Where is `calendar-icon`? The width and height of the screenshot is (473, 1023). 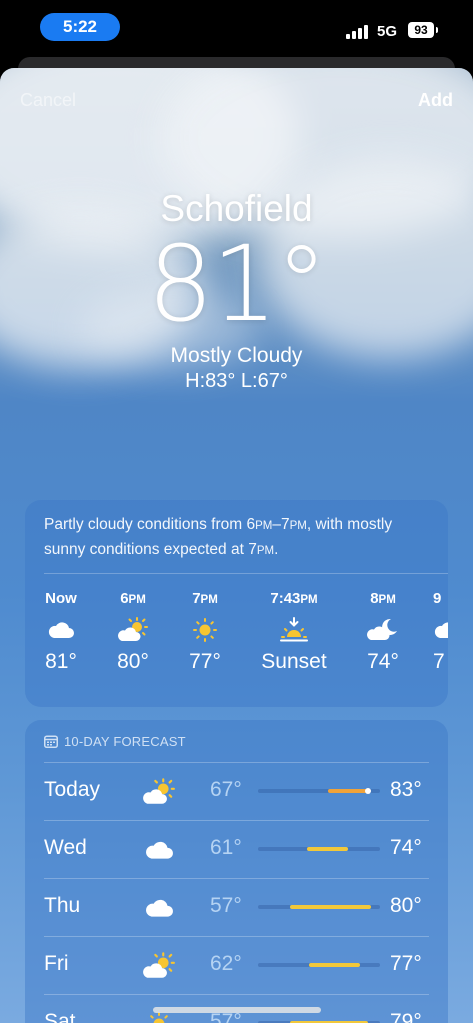
calendar-icon is located at coordinates (51, 741).